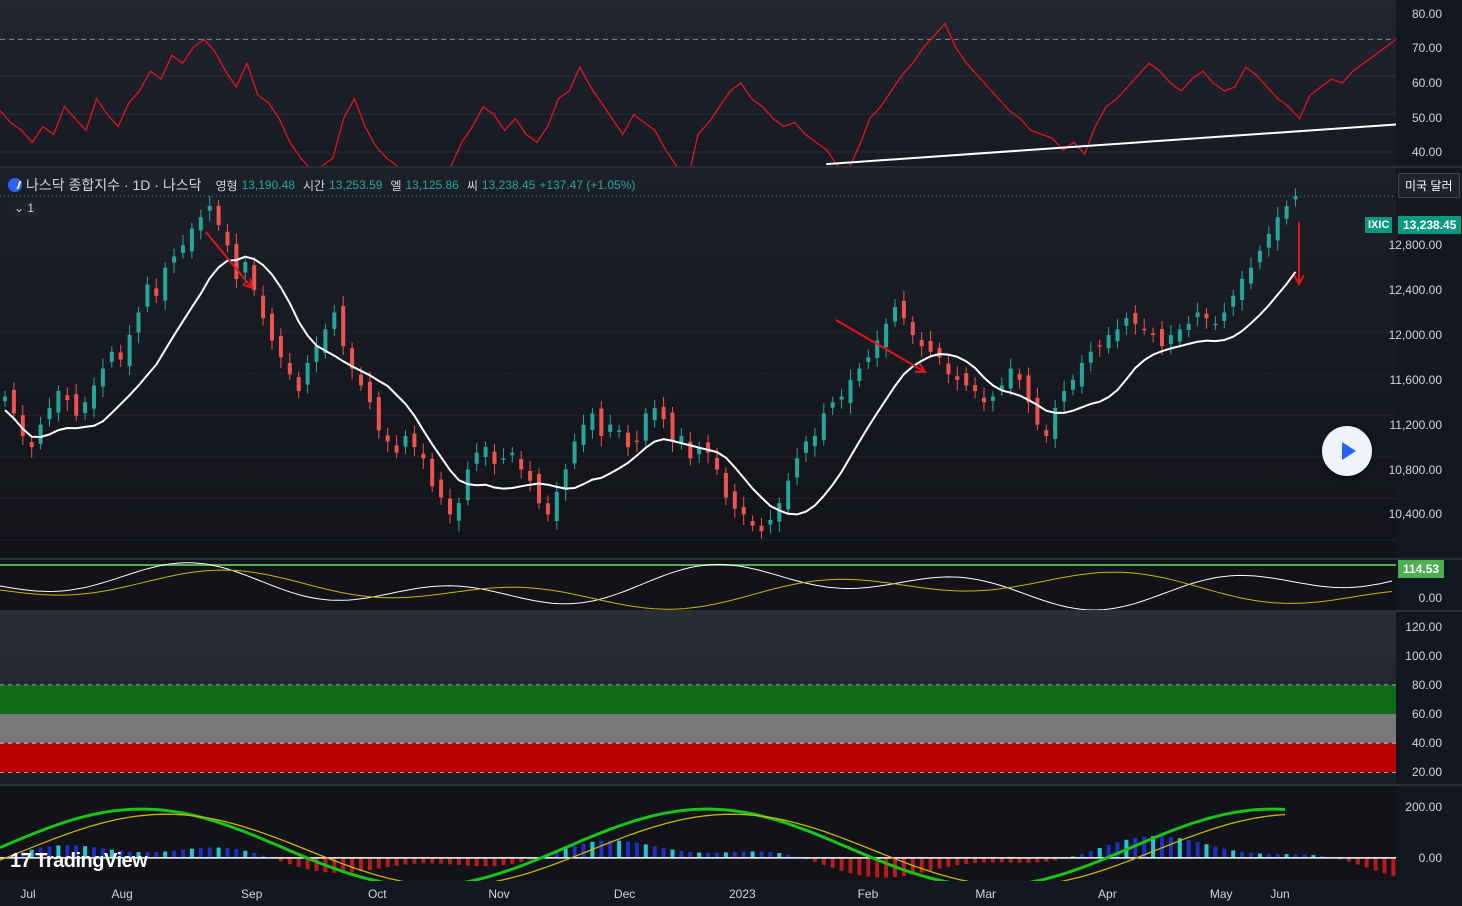 Image resolution: width=1462 pixels, height=906 pixels. I want to click on collapse-count: 1, so click(31, 208).